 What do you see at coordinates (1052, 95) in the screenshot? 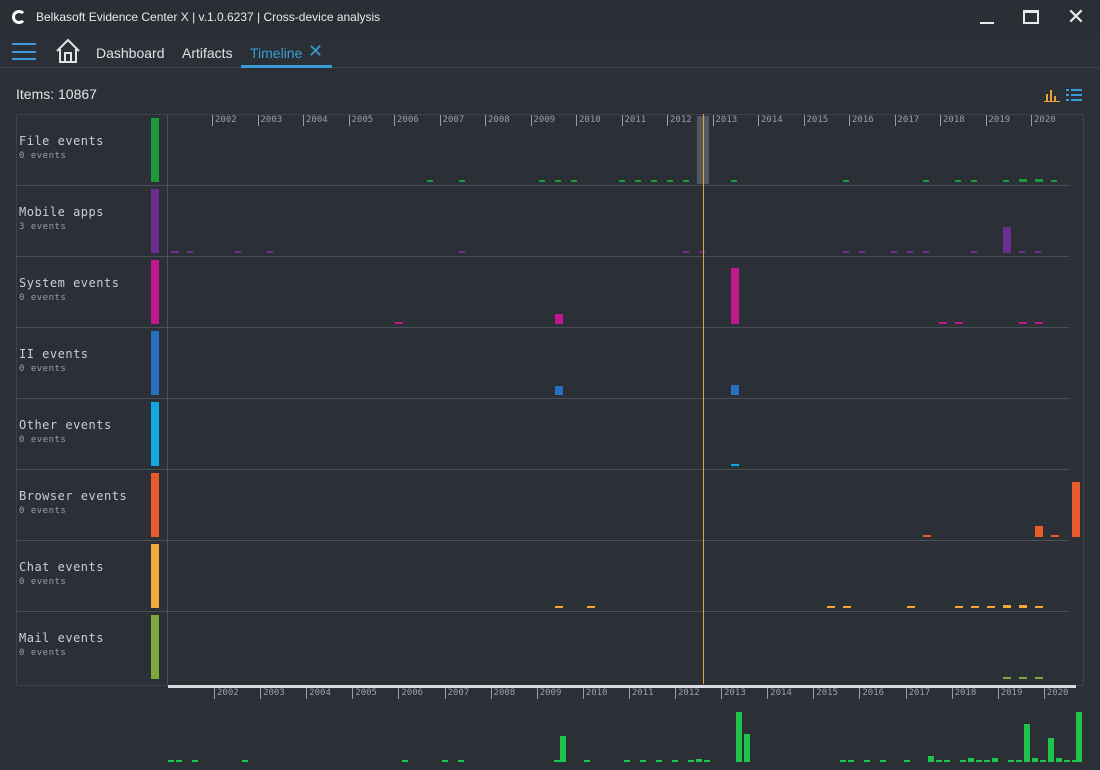
I see `bar-chart-icon` at bounding box center [1052, 95].